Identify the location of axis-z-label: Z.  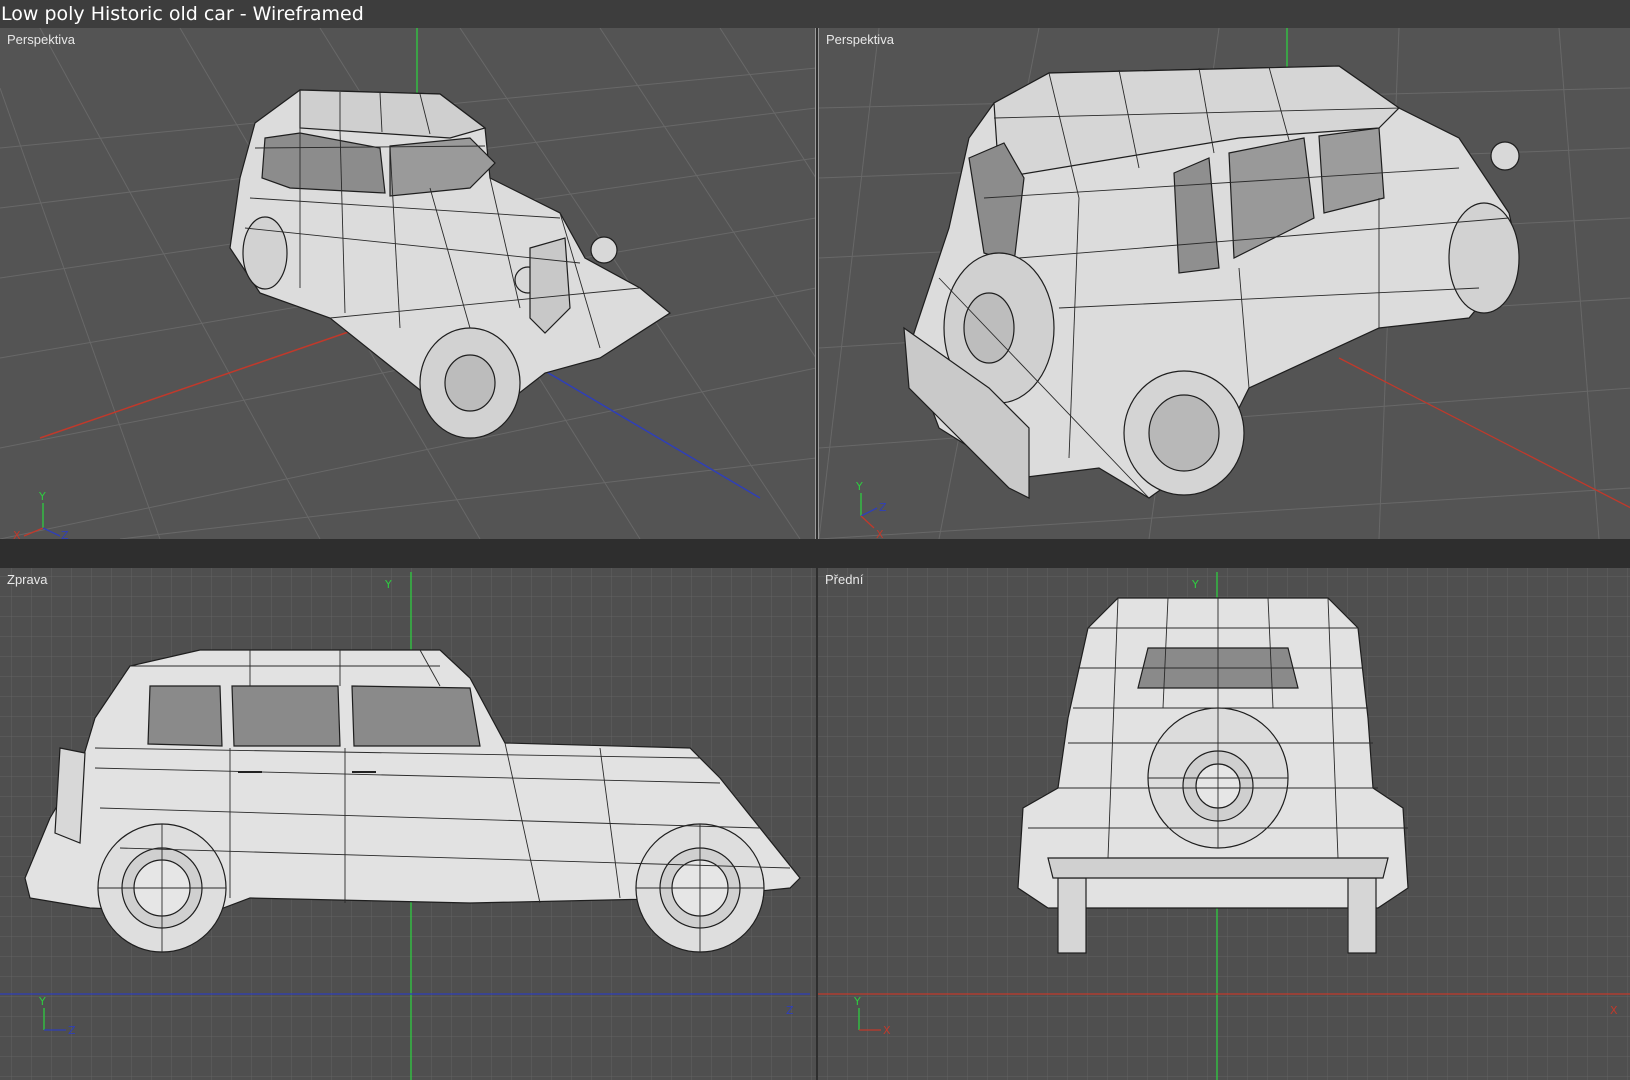
(790, 1010).